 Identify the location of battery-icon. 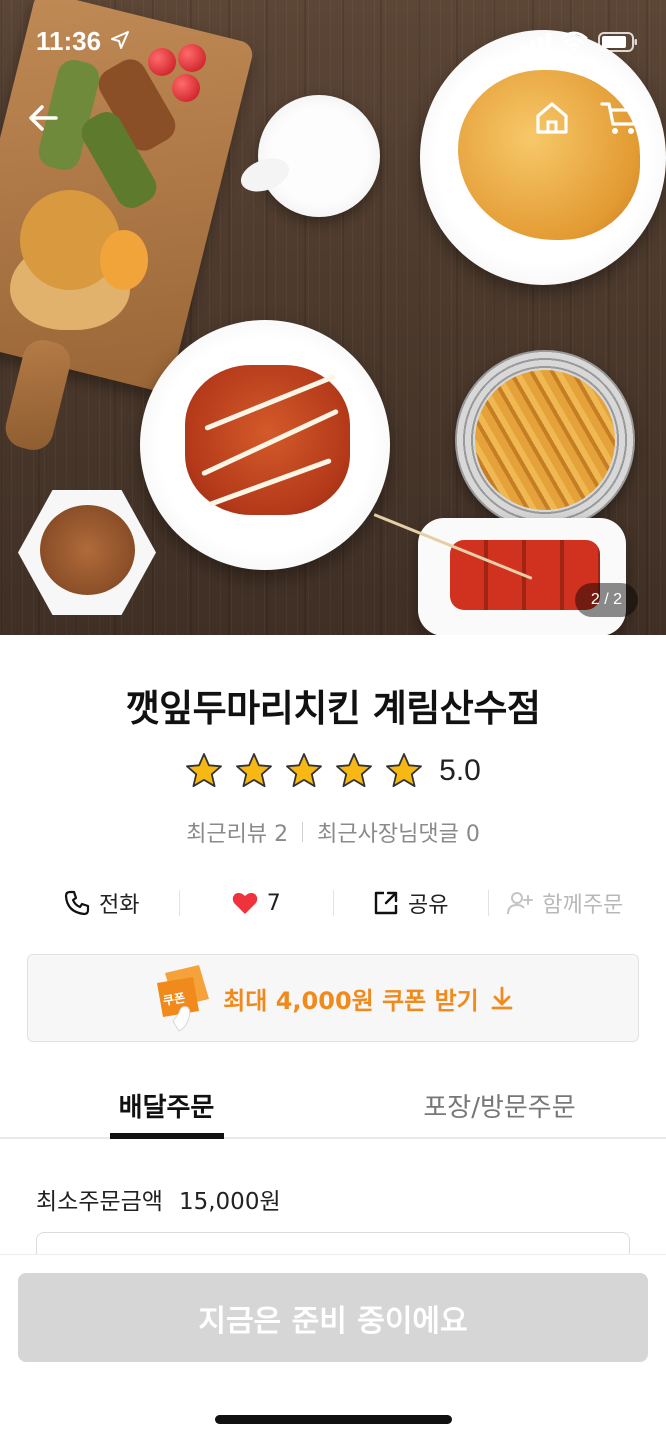
(617, 42).